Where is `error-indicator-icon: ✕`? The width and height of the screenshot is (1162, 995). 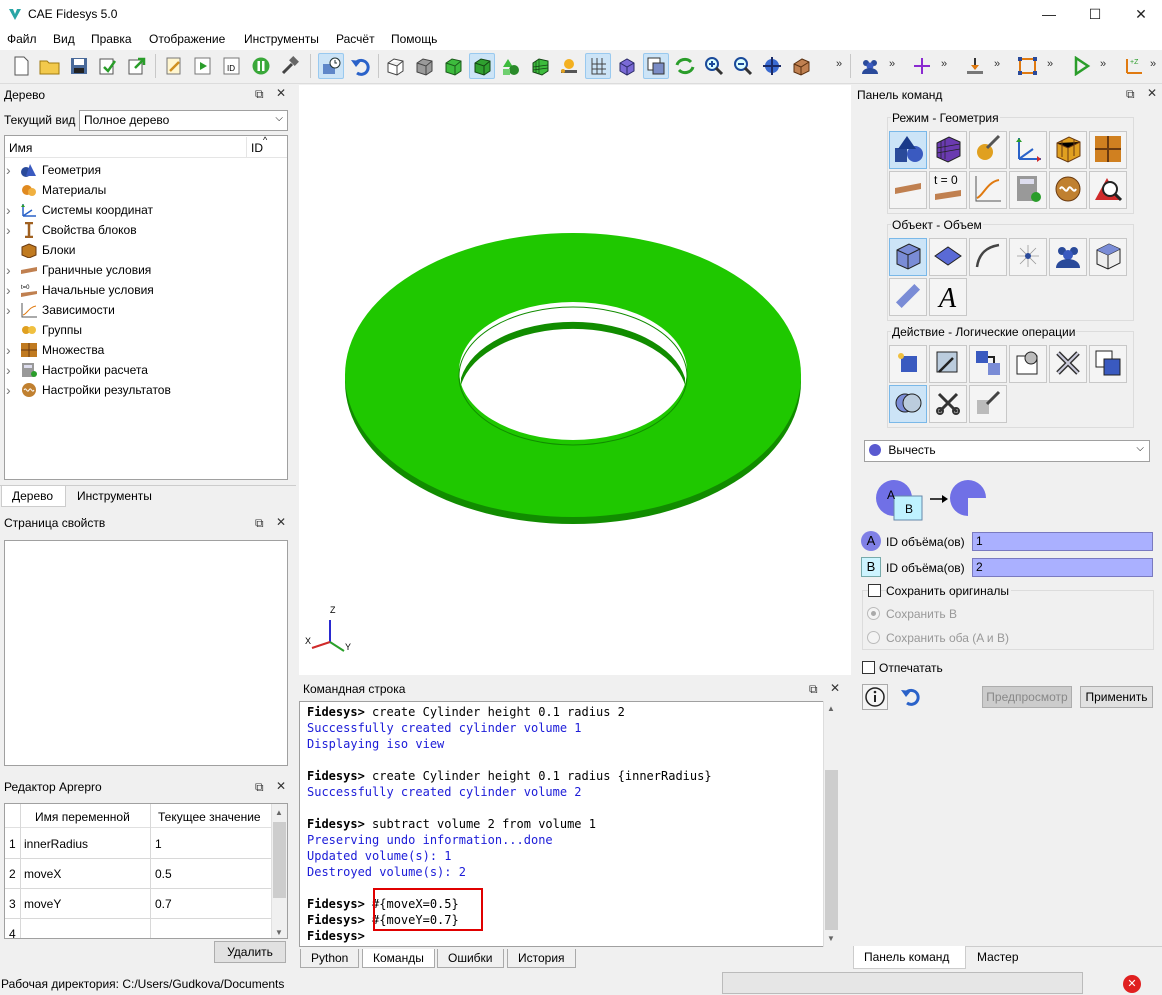
error-indicator-icon: ✕ is located at coordinates (1132, 984).